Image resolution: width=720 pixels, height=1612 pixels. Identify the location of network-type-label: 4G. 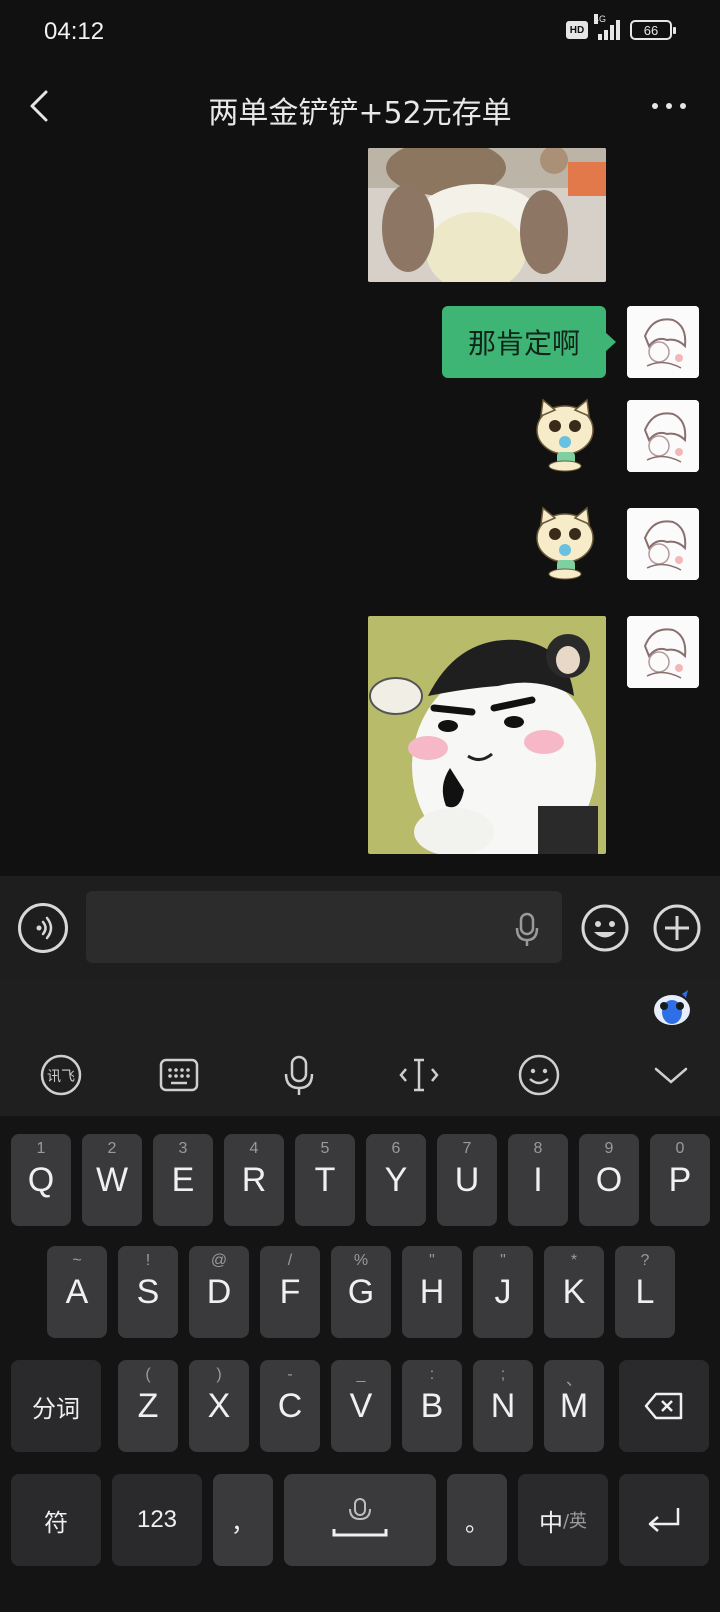
(600, 19).